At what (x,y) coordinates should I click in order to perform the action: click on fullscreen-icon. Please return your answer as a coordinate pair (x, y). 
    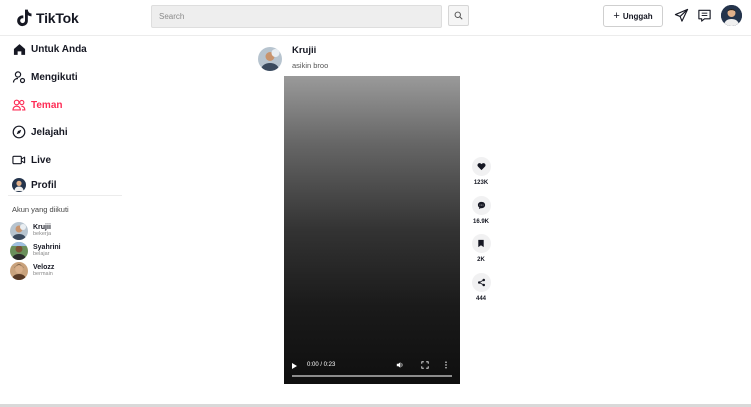
    Looking at the image, I should click on (425, 366).